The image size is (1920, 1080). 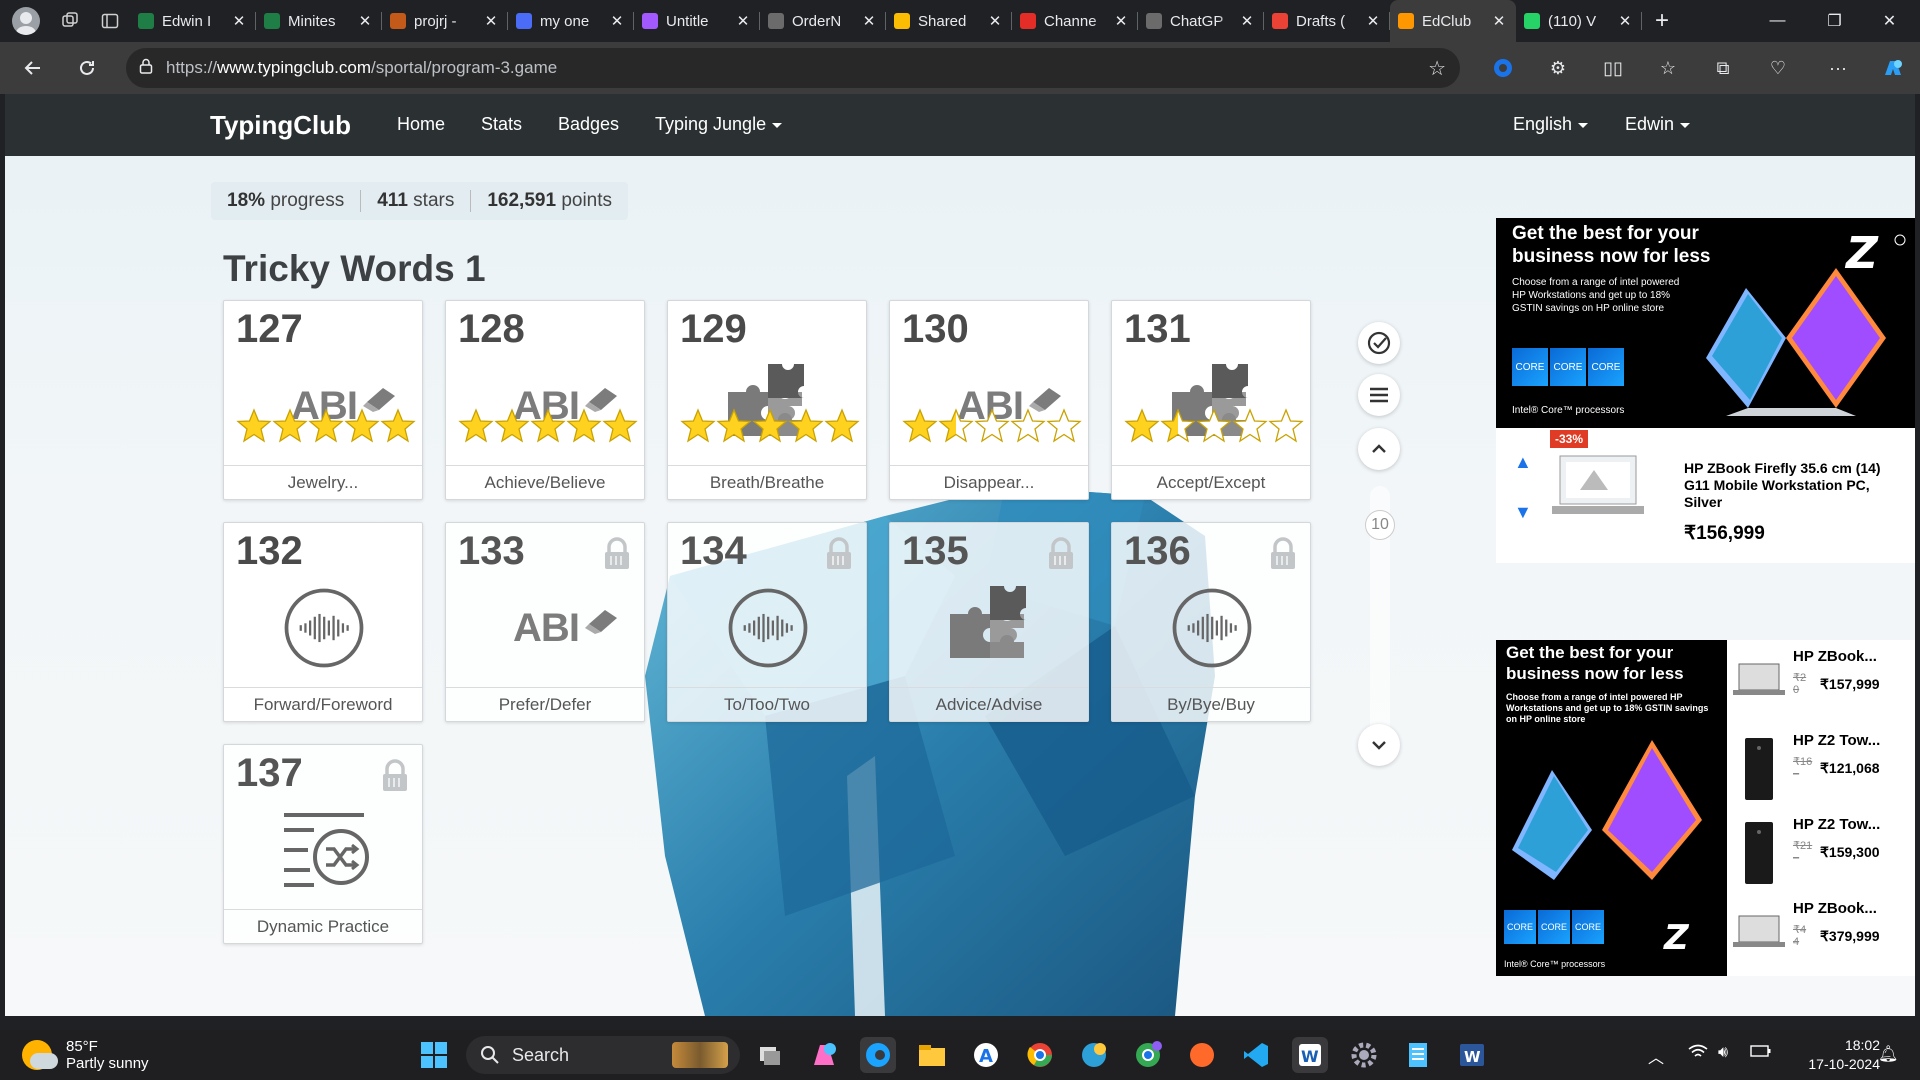 I want to click on carousel-down-icon: ▼, so click(x=1523, y=512).